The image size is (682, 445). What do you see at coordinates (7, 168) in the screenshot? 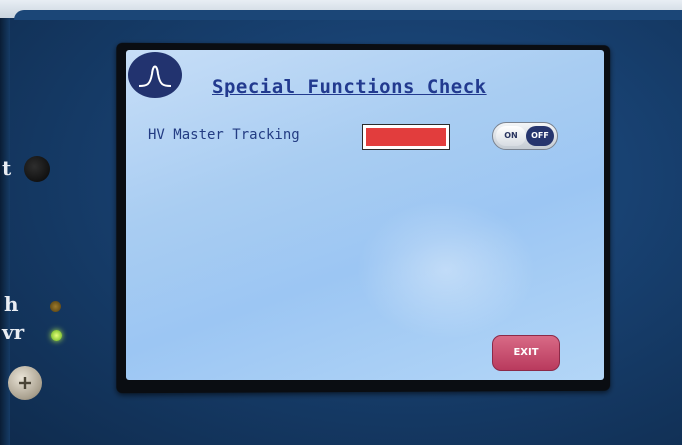
I see `panel-label-t: t` at bounding box center [7, 168].